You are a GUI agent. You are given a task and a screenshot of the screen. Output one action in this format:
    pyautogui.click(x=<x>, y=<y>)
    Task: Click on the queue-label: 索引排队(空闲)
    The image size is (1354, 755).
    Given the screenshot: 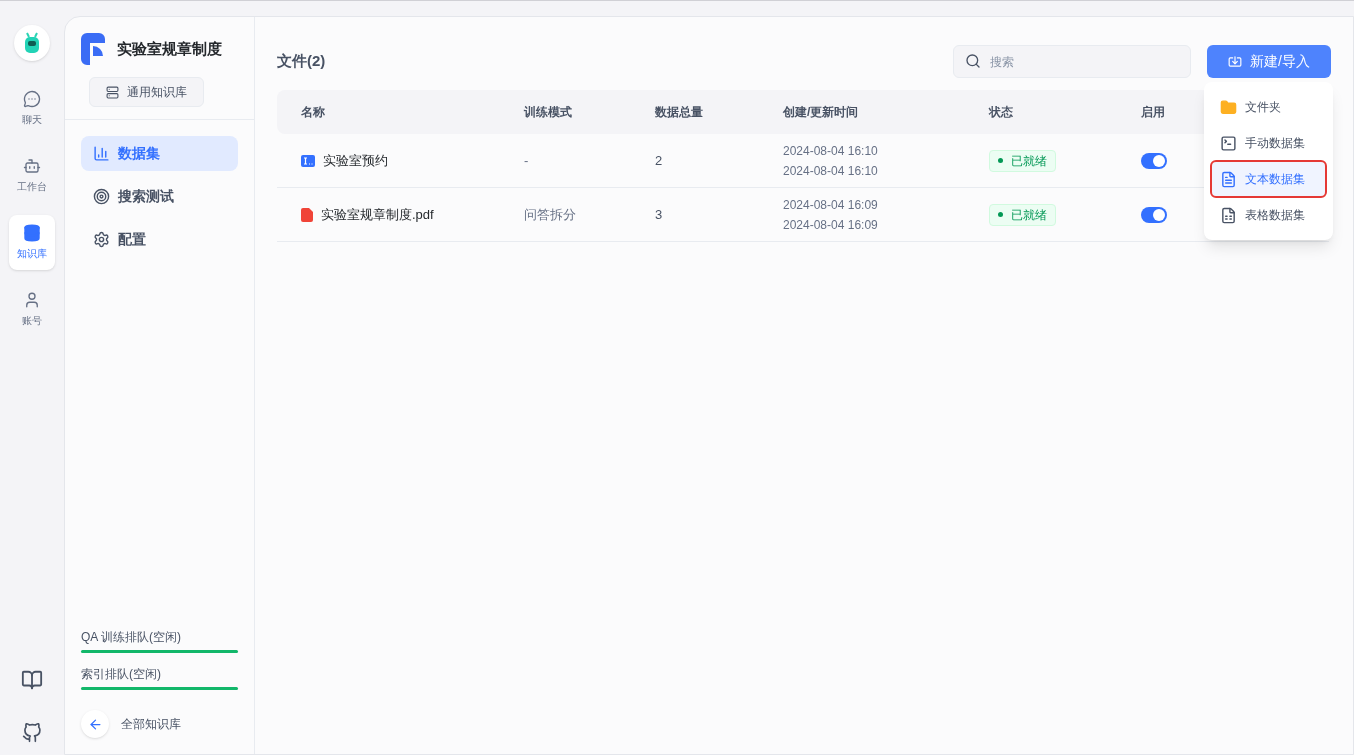 What is the action you would take?
    pyautogui.click(x=121, y=674)
    